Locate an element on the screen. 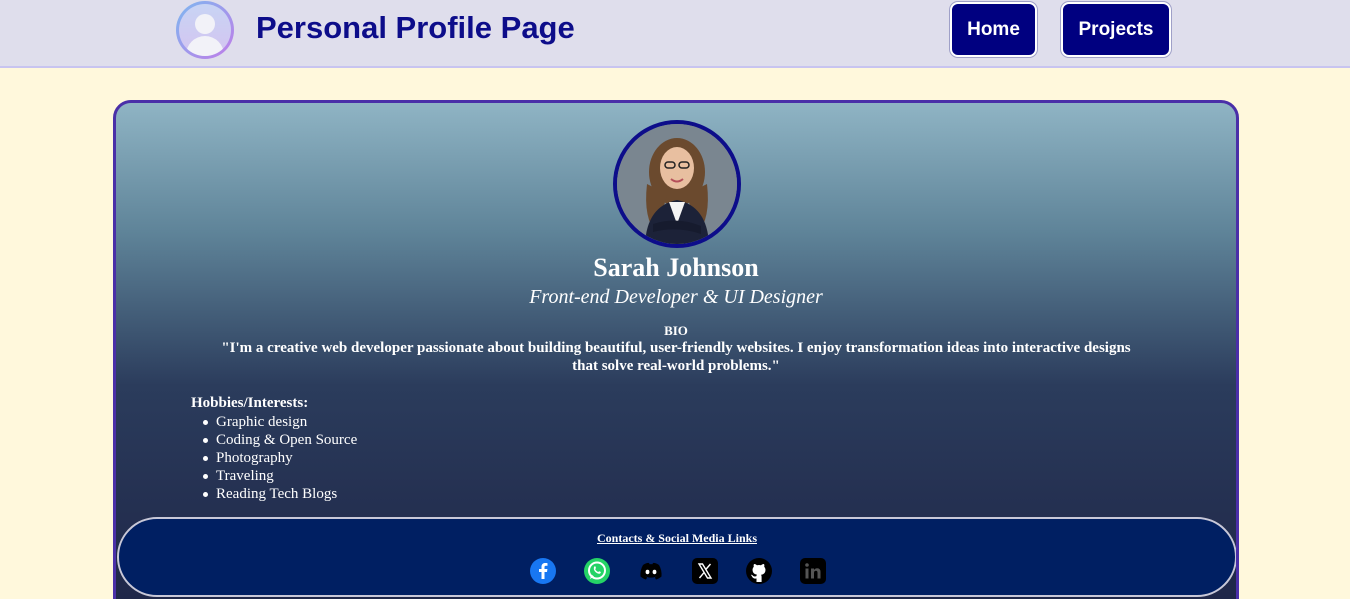  discord-icon is located at coordinates (651, 571).